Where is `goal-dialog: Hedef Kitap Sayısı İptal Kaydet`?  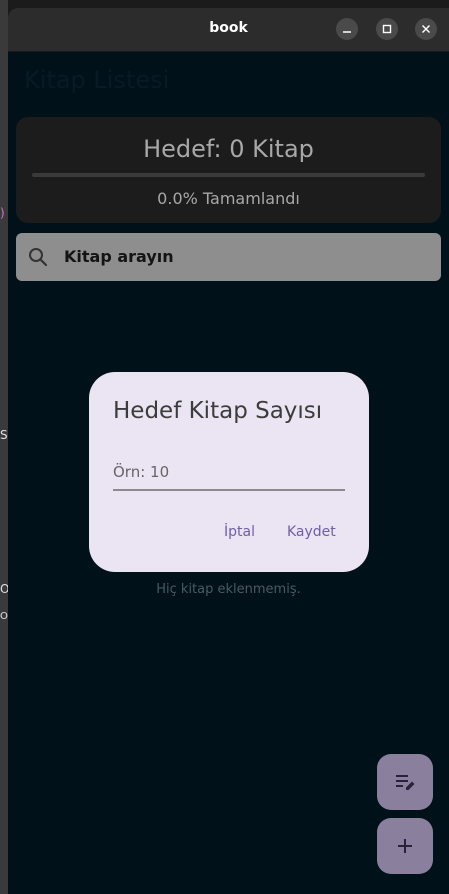
goal-dialog: Hedef Kitap Sayısı İptal Kaydet is located at coordinates (229, 472).